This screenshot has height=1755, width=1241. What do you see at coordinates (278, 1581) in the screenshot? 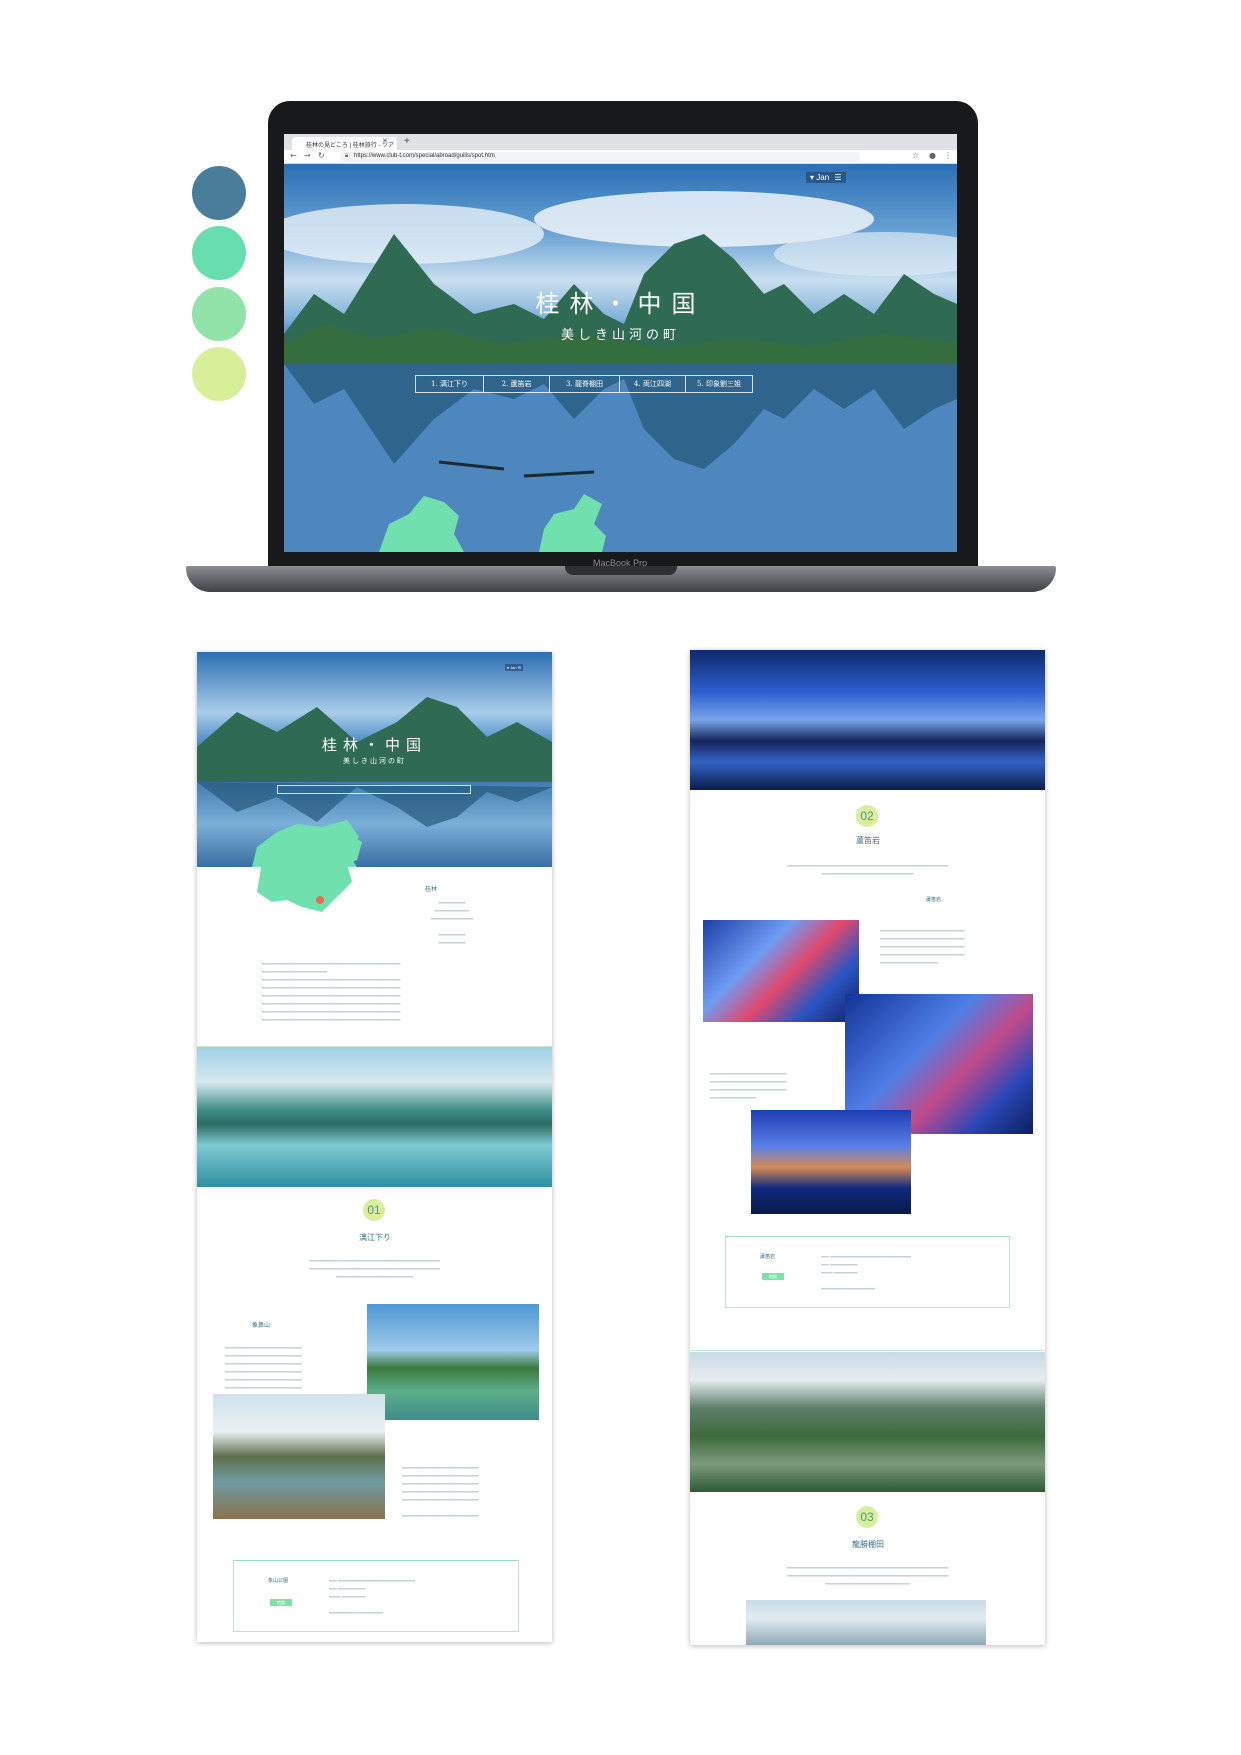
I see `info-heading: 象山公園` at bounding box center [278, 1581].